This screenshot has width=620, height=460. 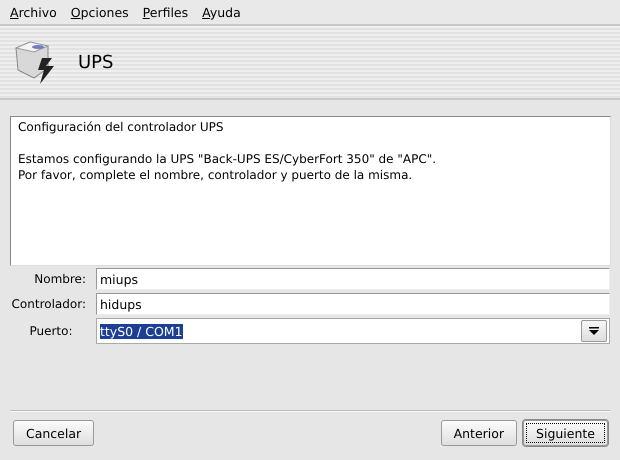 What do you see at coordinates (353, 331) in the screenshot?
I see `port-combo-box: ttyS0 / COM1` at bounding box center [353, 331].